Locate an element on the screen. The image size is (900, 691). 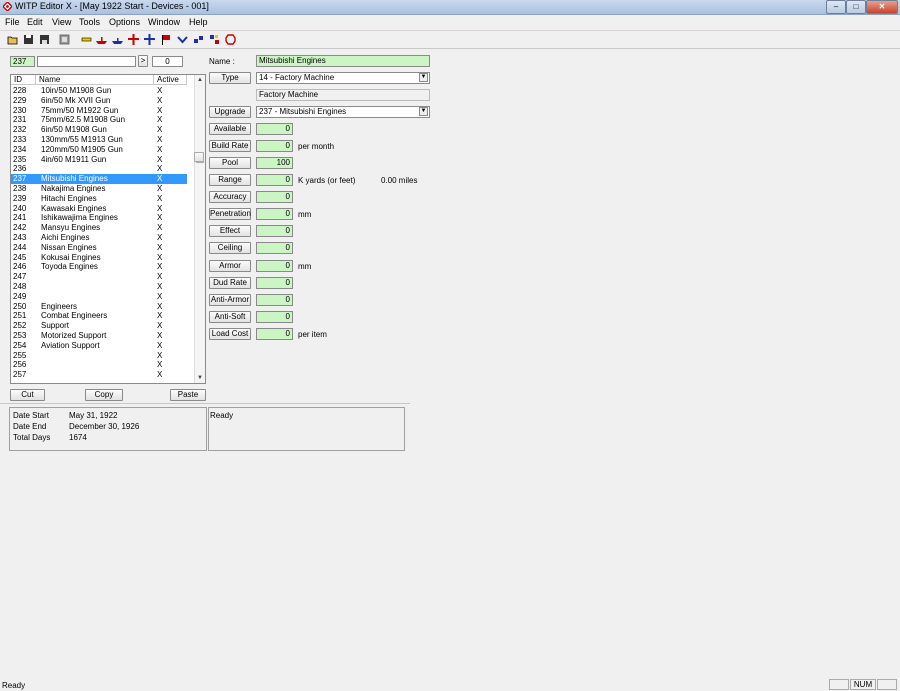
map-icon is located at coordinates (214, 39).